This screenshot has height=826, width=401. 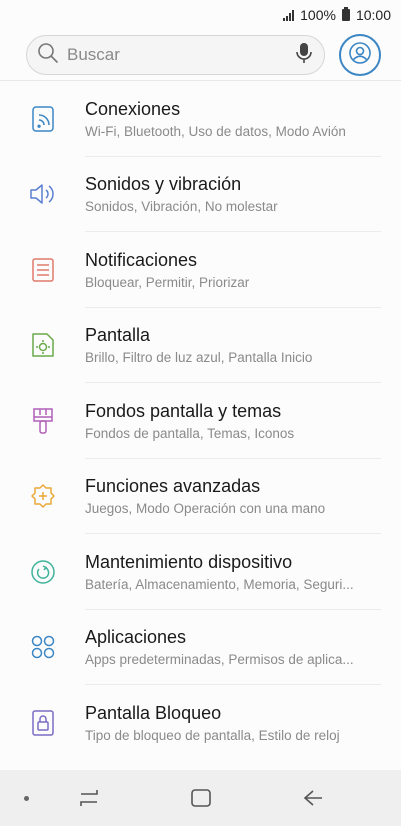 What do you see at coordinates (136, 637) in the screenshot?
I see `settings-item-title: Aplicaciones` at bounding box center [136, 637].